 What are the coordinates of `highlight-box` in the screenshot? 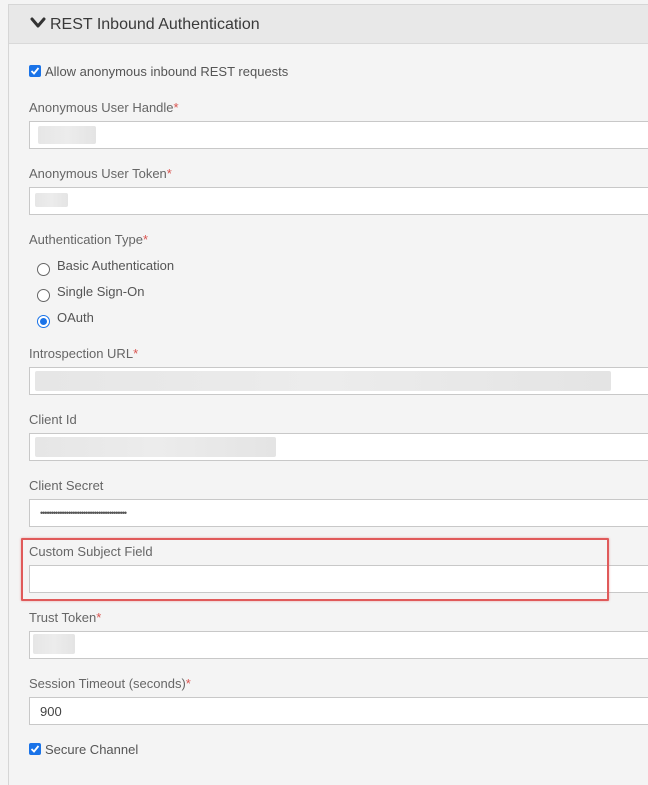 It's located at (315, 569).